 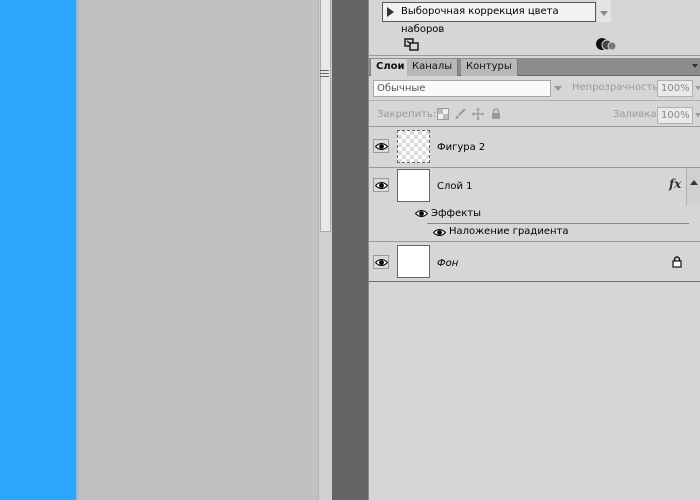 I want to click on effects-label: Эффекты, so click(x=456, y=213).